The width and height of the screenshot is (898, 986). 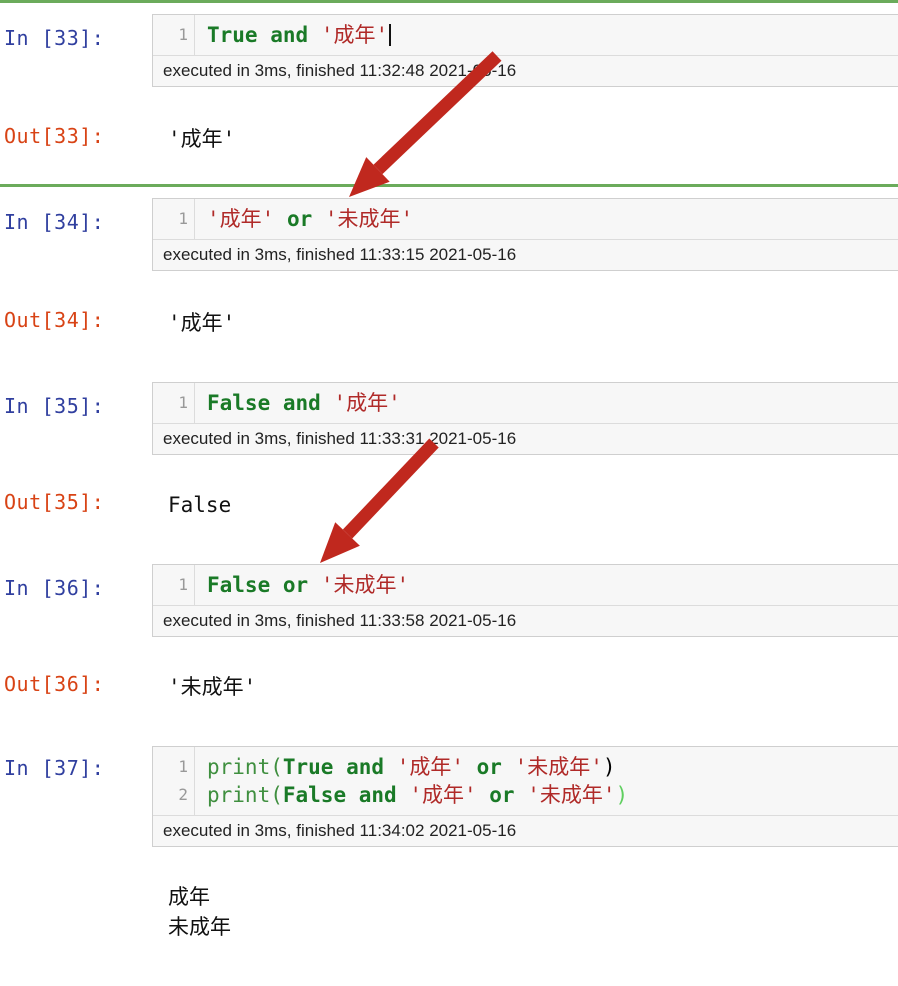 What do you see at coordinates (54, 768) in the screenshot?
I see `input-prompt-cell-37: In [37]:` at bounding box center [54, 768].